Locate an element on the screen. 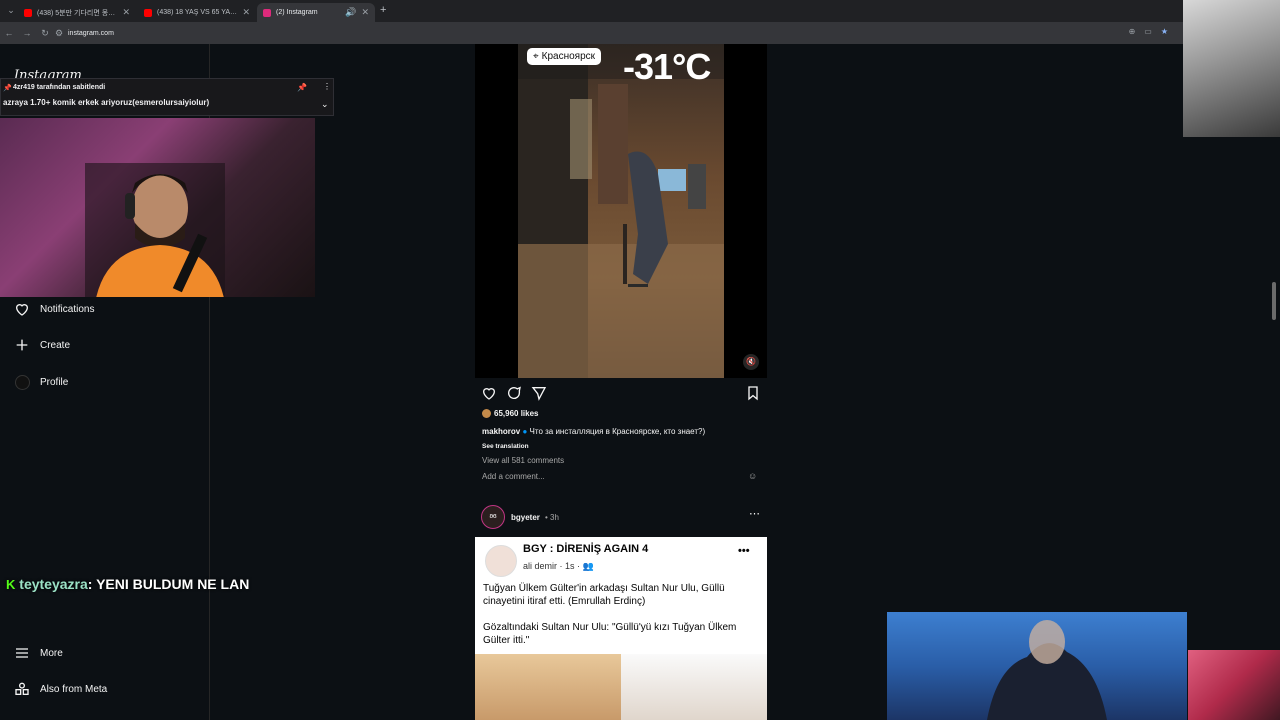  post-username: makhorov is located at coordinates (501, 431).